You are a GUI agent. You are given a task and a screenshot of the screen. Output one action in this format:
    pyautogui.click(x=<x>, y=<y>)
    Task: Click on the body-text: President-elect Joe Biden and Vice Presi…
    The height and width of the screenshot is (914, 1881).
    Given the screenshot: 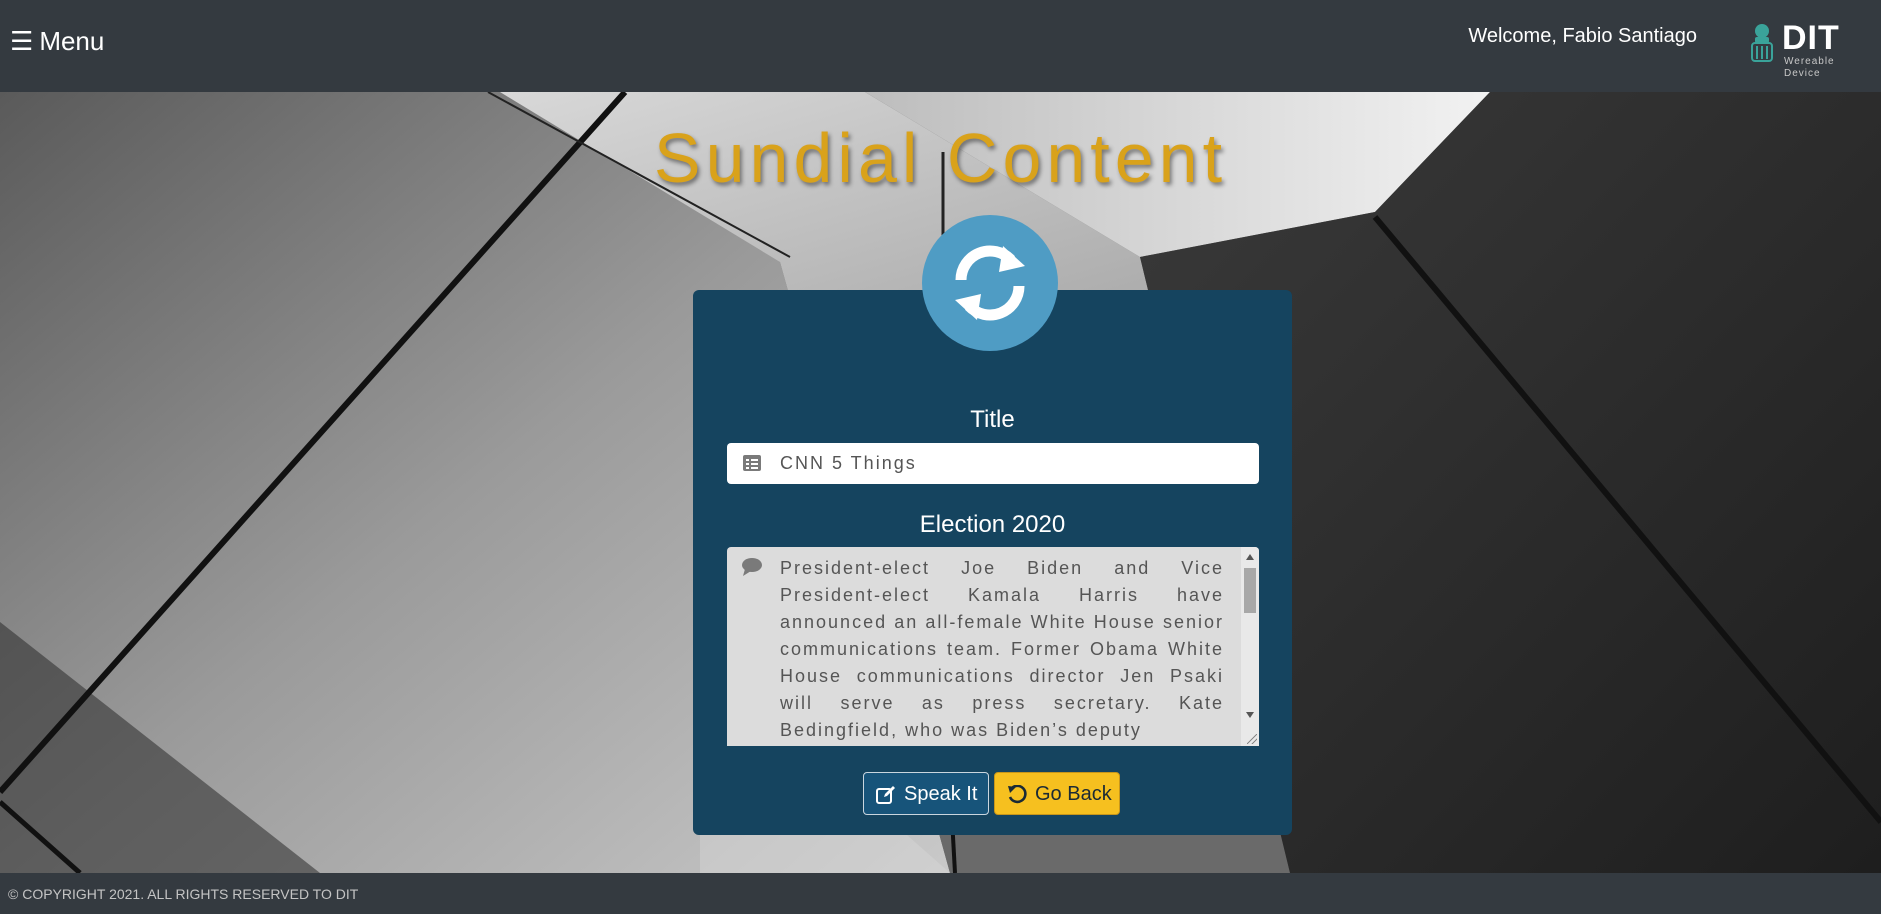 What is the action you would take?
    pyautogui.click(x=1002, y=649)
    